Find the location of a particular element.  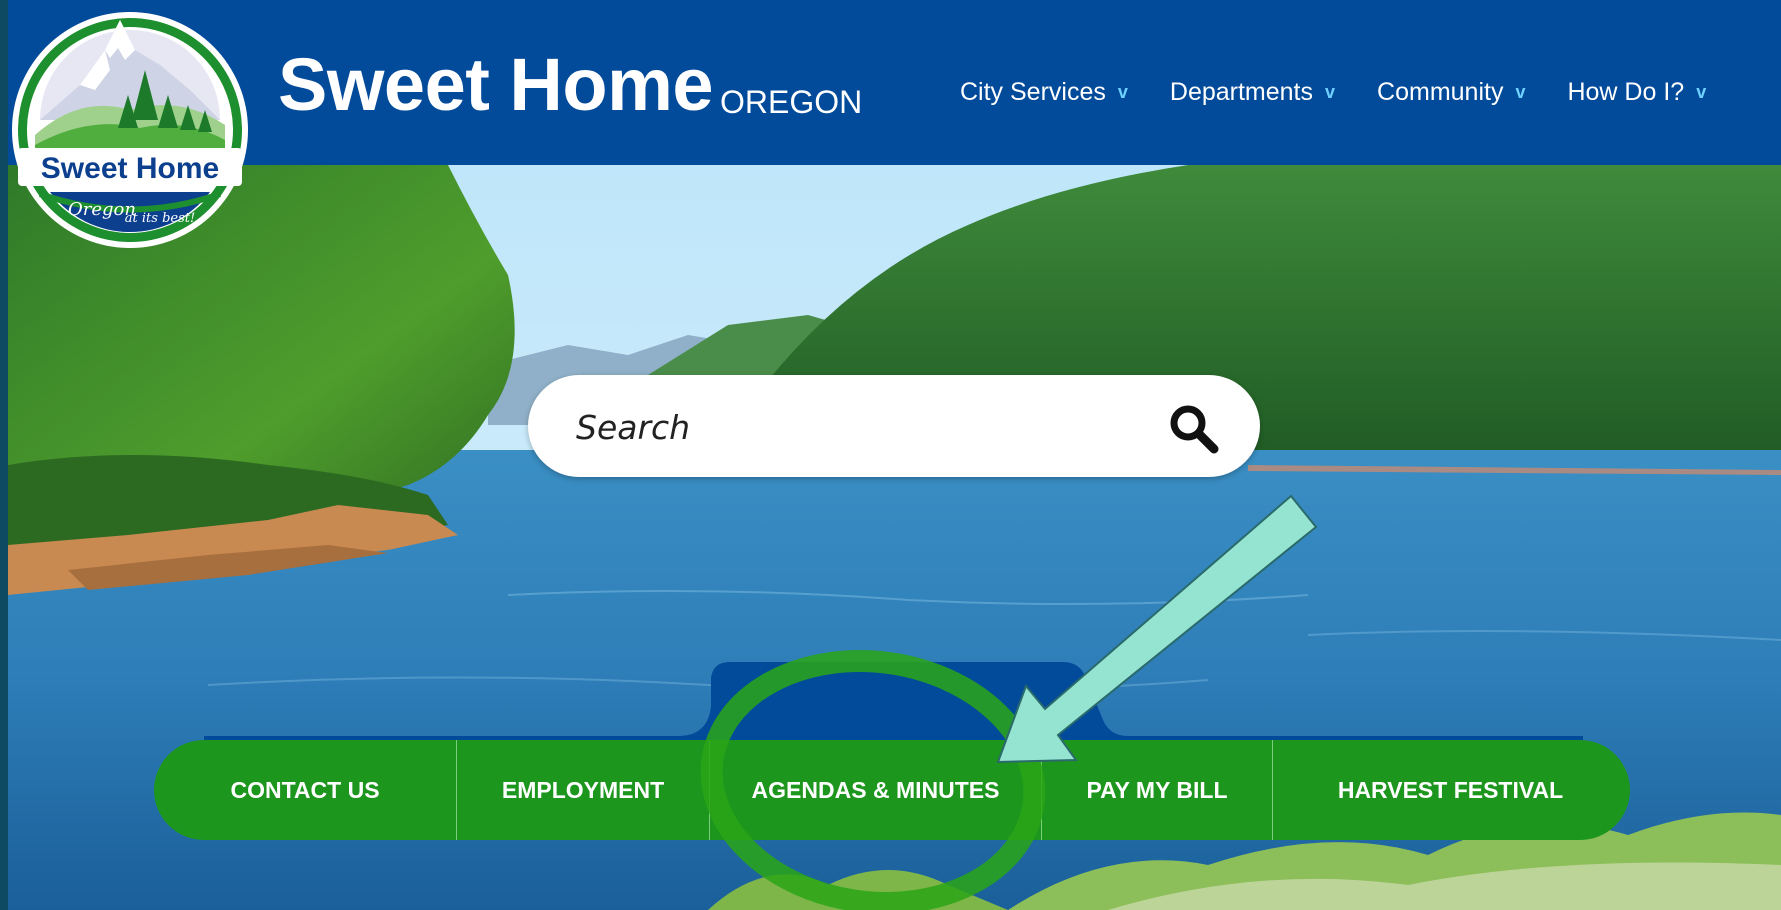

nav-label: Community is located at coordinates (1440, 92).